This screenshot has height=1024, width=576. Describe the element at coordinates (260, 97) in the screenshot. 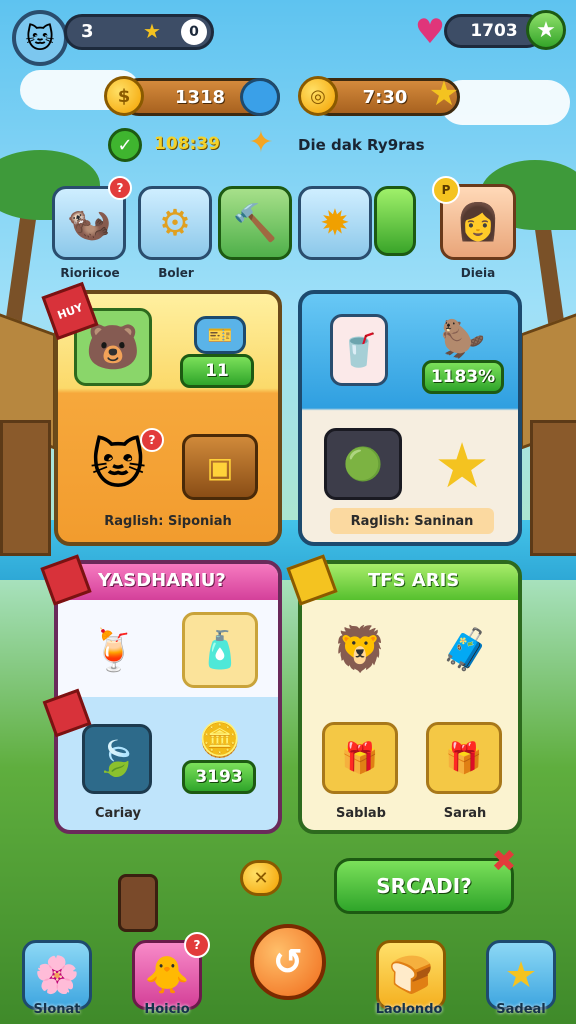

I see `chat-icon` at that location.